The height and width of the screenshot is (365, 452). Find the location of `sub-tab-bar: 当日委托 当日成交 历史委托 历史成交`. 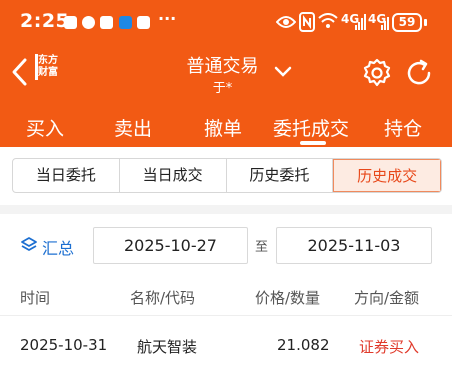

sub-tab-bar: 当日委托 当日成交 历史委托 历史成交 is located at coordinates (227, 175).